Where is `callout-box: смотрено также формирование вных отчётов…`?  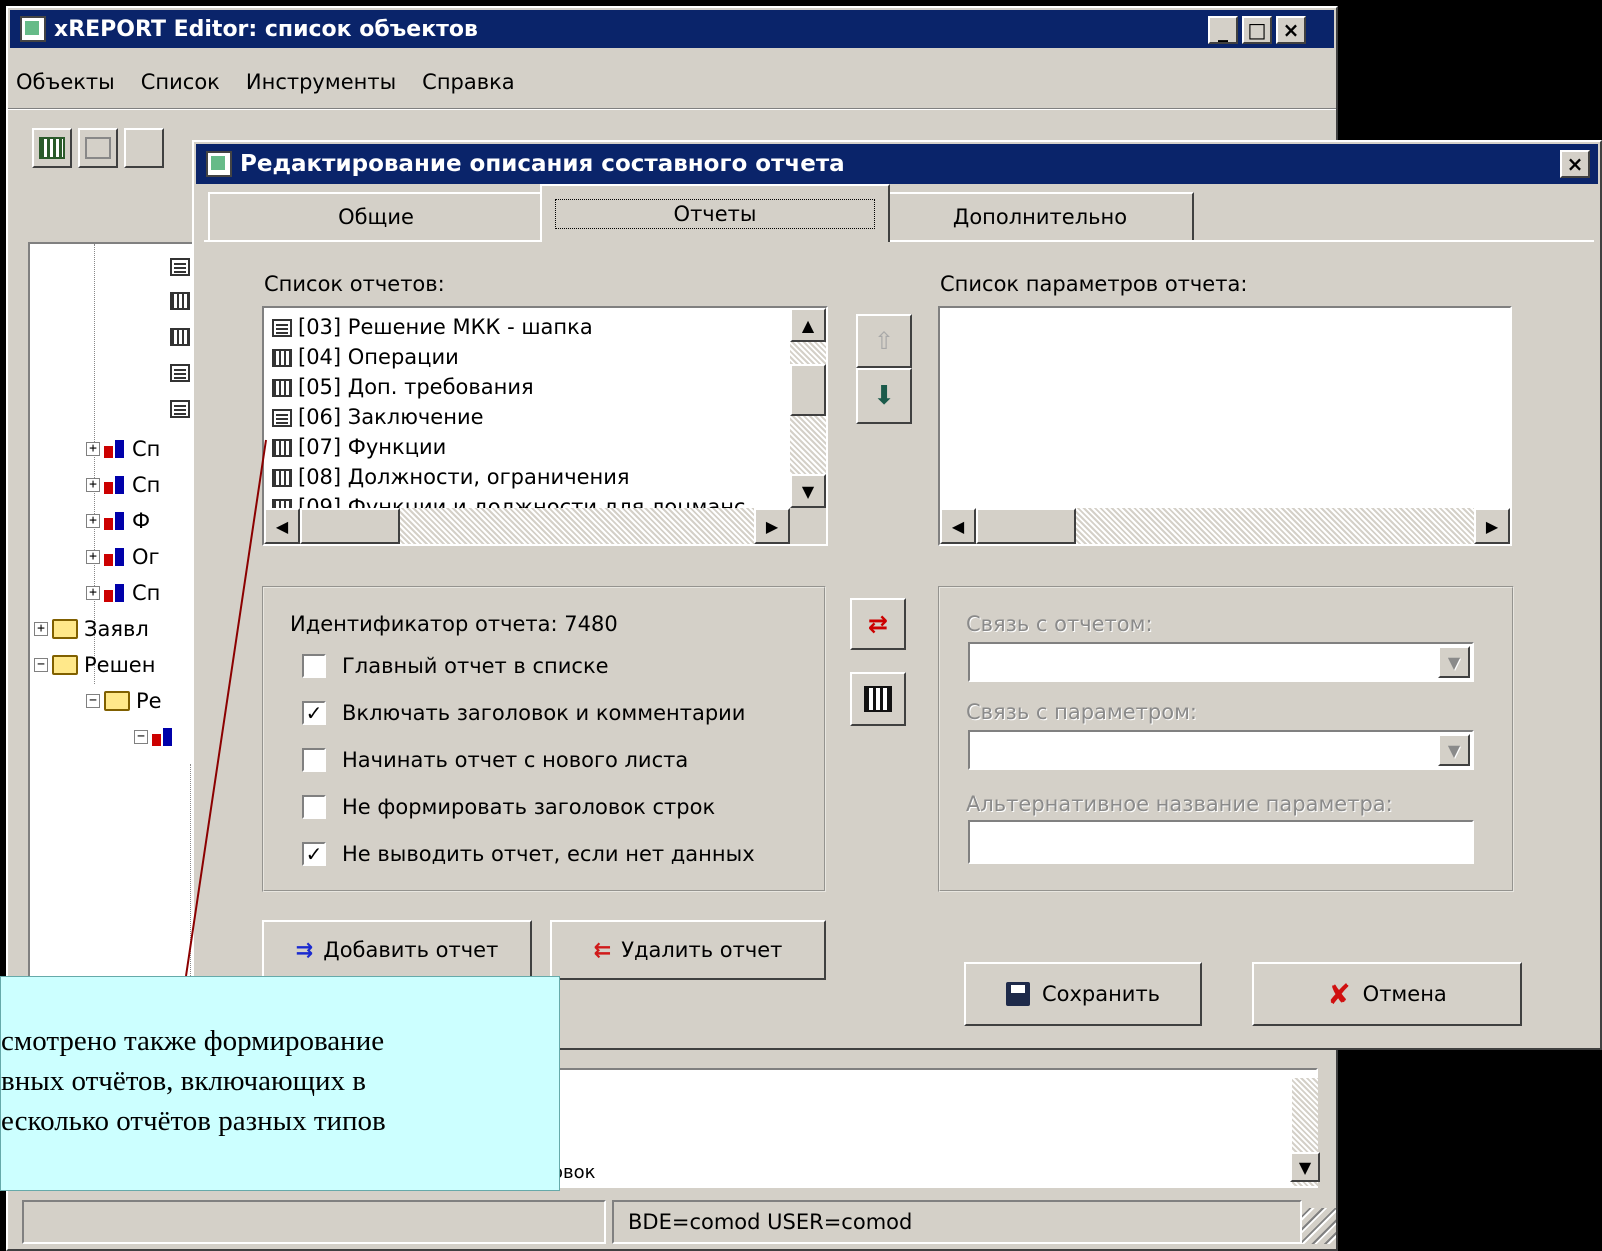
callout-box: смотрено также формирование вных отчётов… is located at coordinates (280, 1083).